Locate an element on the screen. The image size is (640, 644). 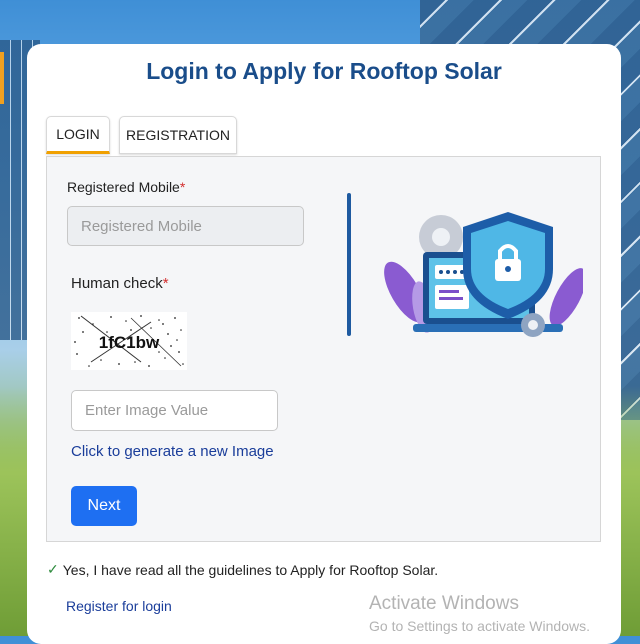
generate-new-image-link: Click to generate a new Image is located at coordinates (172, 451).